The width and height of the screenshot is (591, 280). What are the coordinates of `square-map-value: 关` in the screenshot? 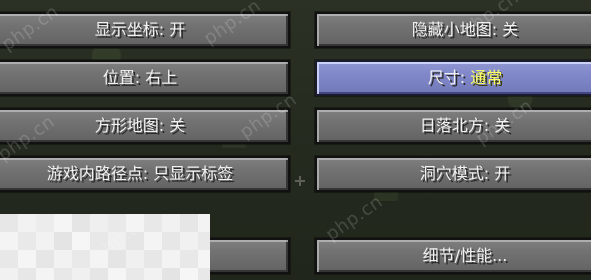 It's located at (177, 125).